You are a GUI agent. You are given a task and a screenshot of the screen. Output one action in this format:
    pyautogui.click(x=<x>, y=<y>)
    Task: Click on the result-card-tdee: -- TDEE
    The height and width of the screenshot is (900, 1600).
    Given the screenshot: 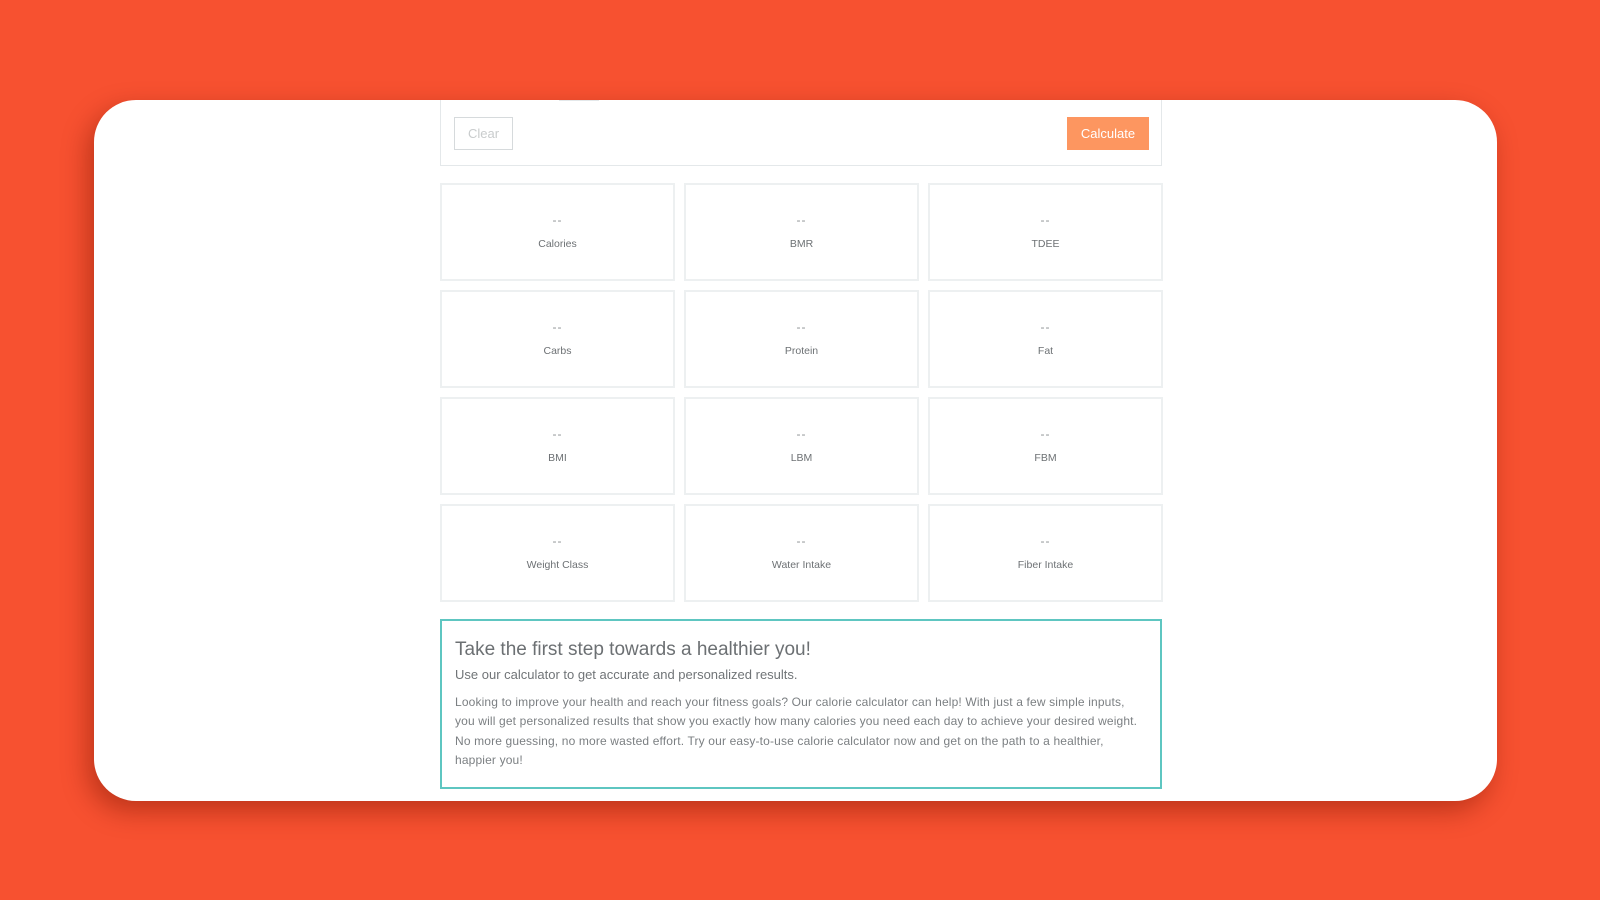 What is the action you would take?
    pyautogui.click(x=1045, y=232)
    